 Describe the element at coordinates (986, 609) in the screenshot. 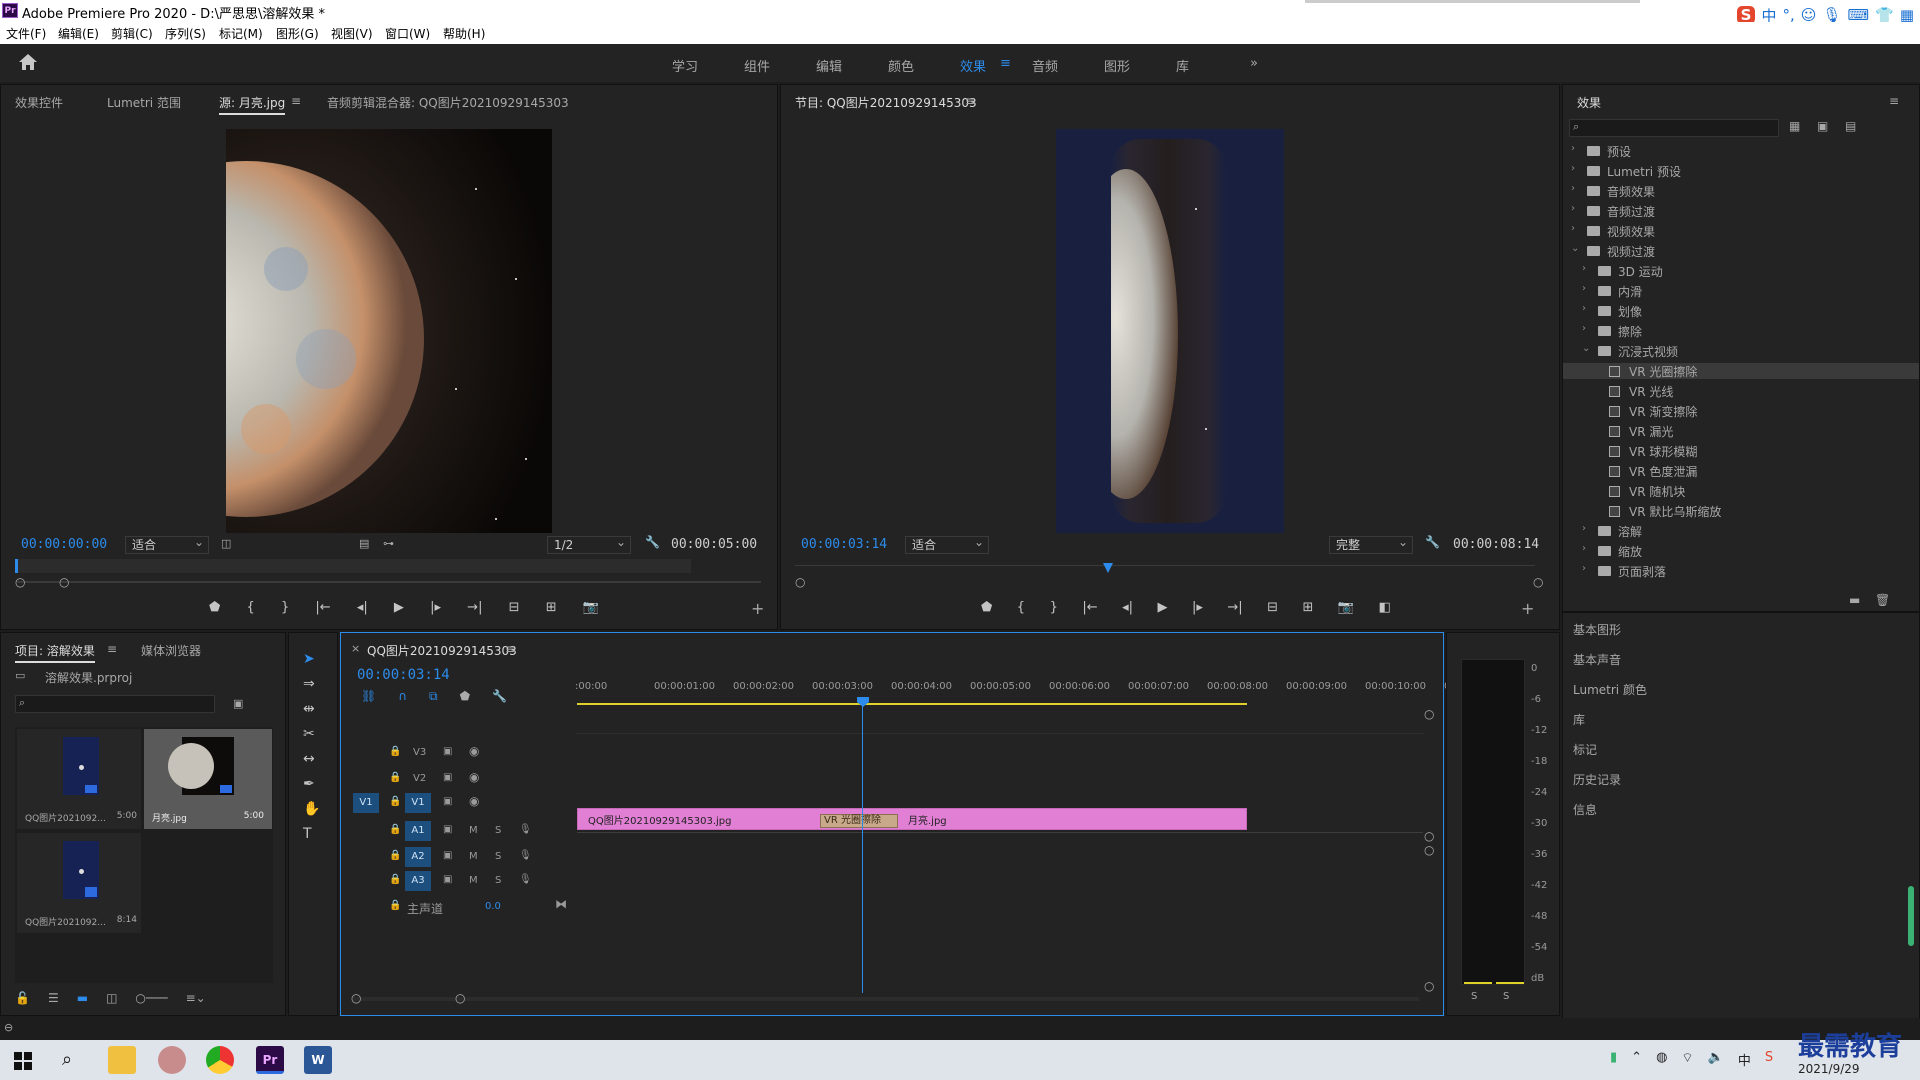

I see `add-marker-icon: ⬟` at that location.